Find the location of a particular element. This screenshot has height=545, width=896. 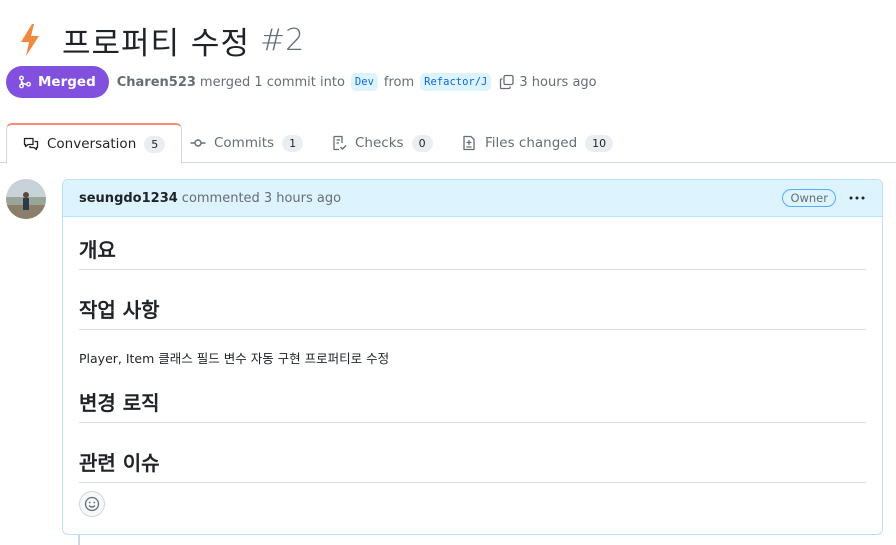

base-branch: Dev is located at coordinates (364, 82).